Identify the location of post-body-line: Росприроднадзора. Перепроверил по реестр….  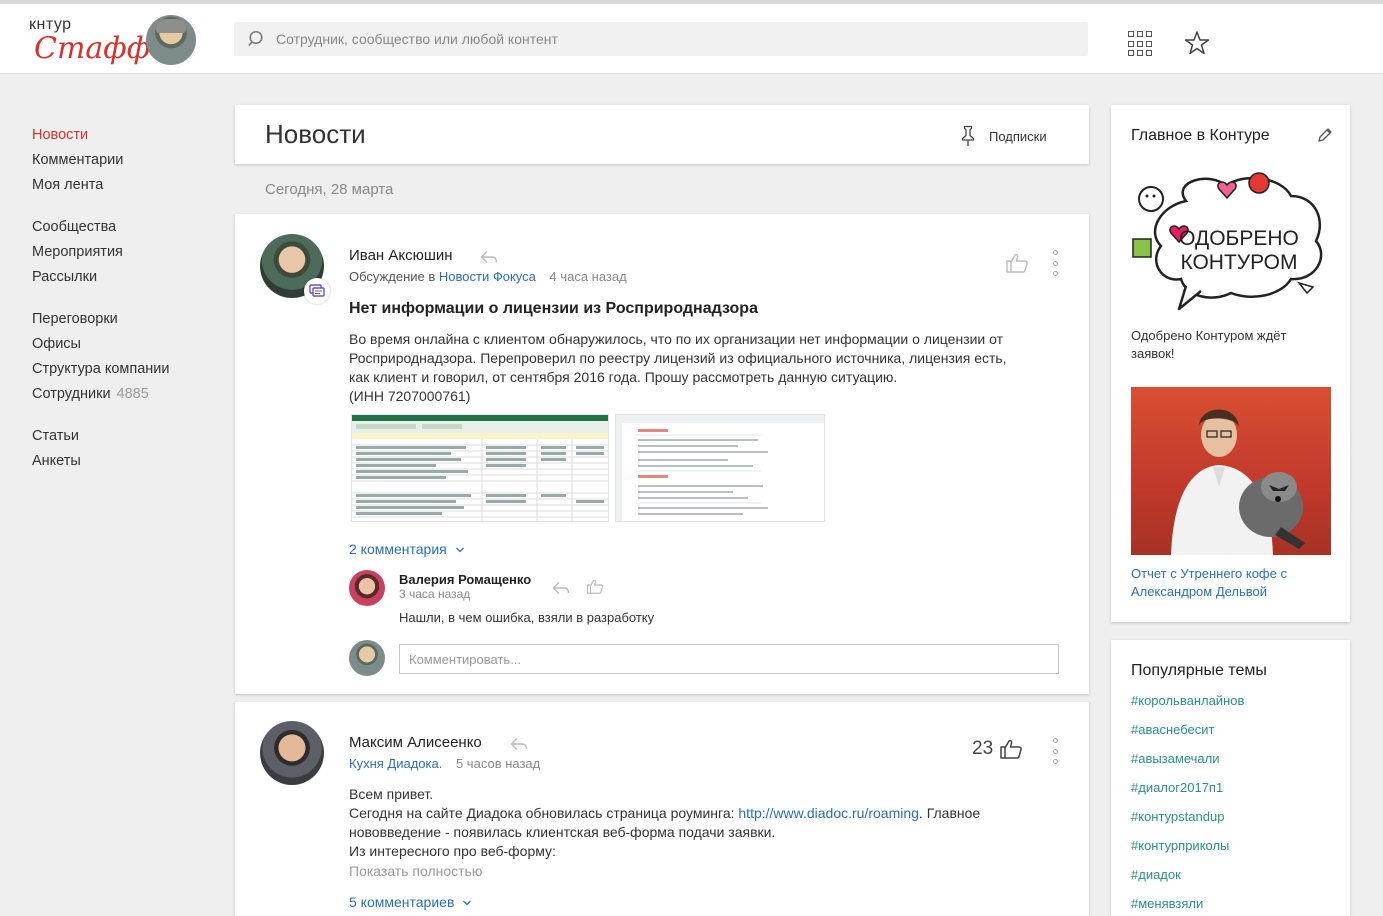
(678, 358).